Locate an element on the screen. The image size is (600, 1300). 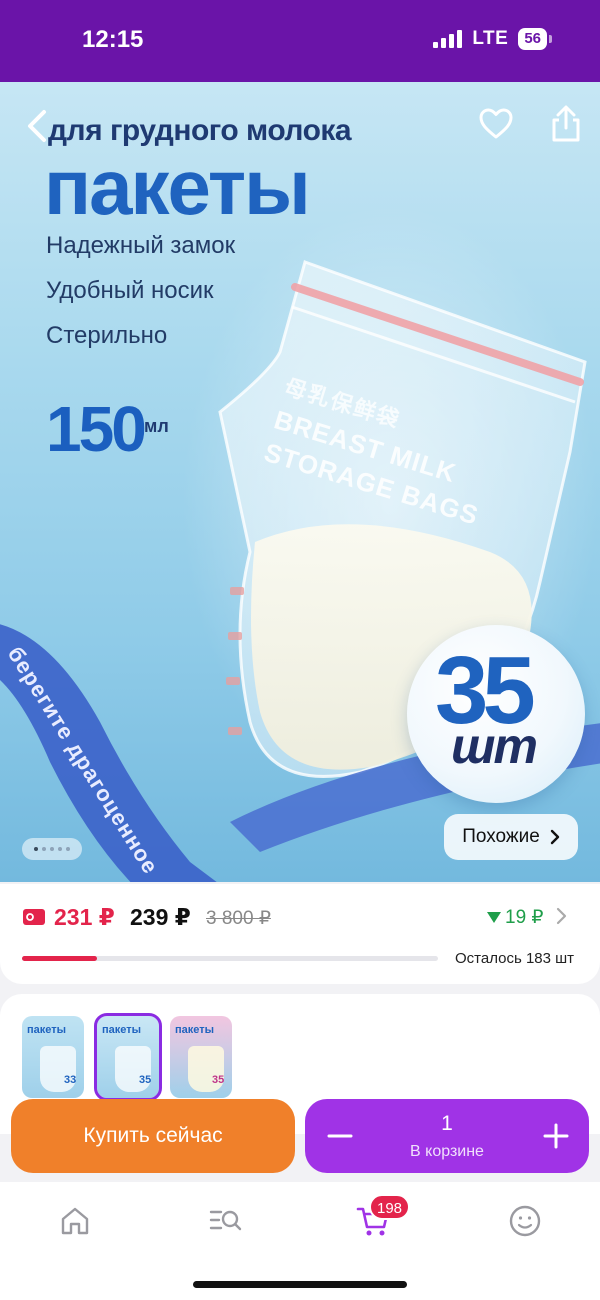
feature-item: Удобный носик is located at coordinates (130, 290).